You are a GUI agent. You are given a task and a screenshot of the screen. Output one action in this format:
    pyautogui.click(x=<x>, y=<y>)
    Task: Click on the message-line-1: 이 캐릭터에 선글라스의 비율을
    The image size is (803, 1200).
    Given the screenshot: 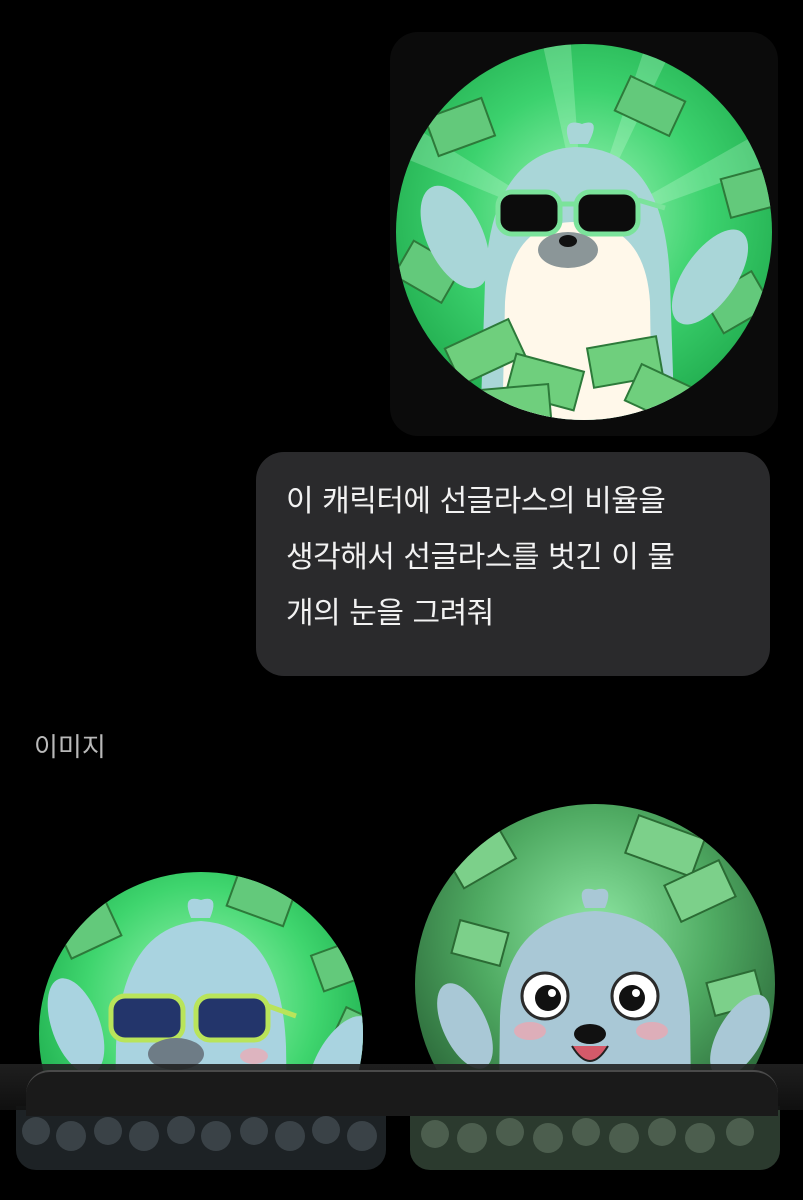 What is the action you would take?
    pyautogui.click(x=476, y=501)
    